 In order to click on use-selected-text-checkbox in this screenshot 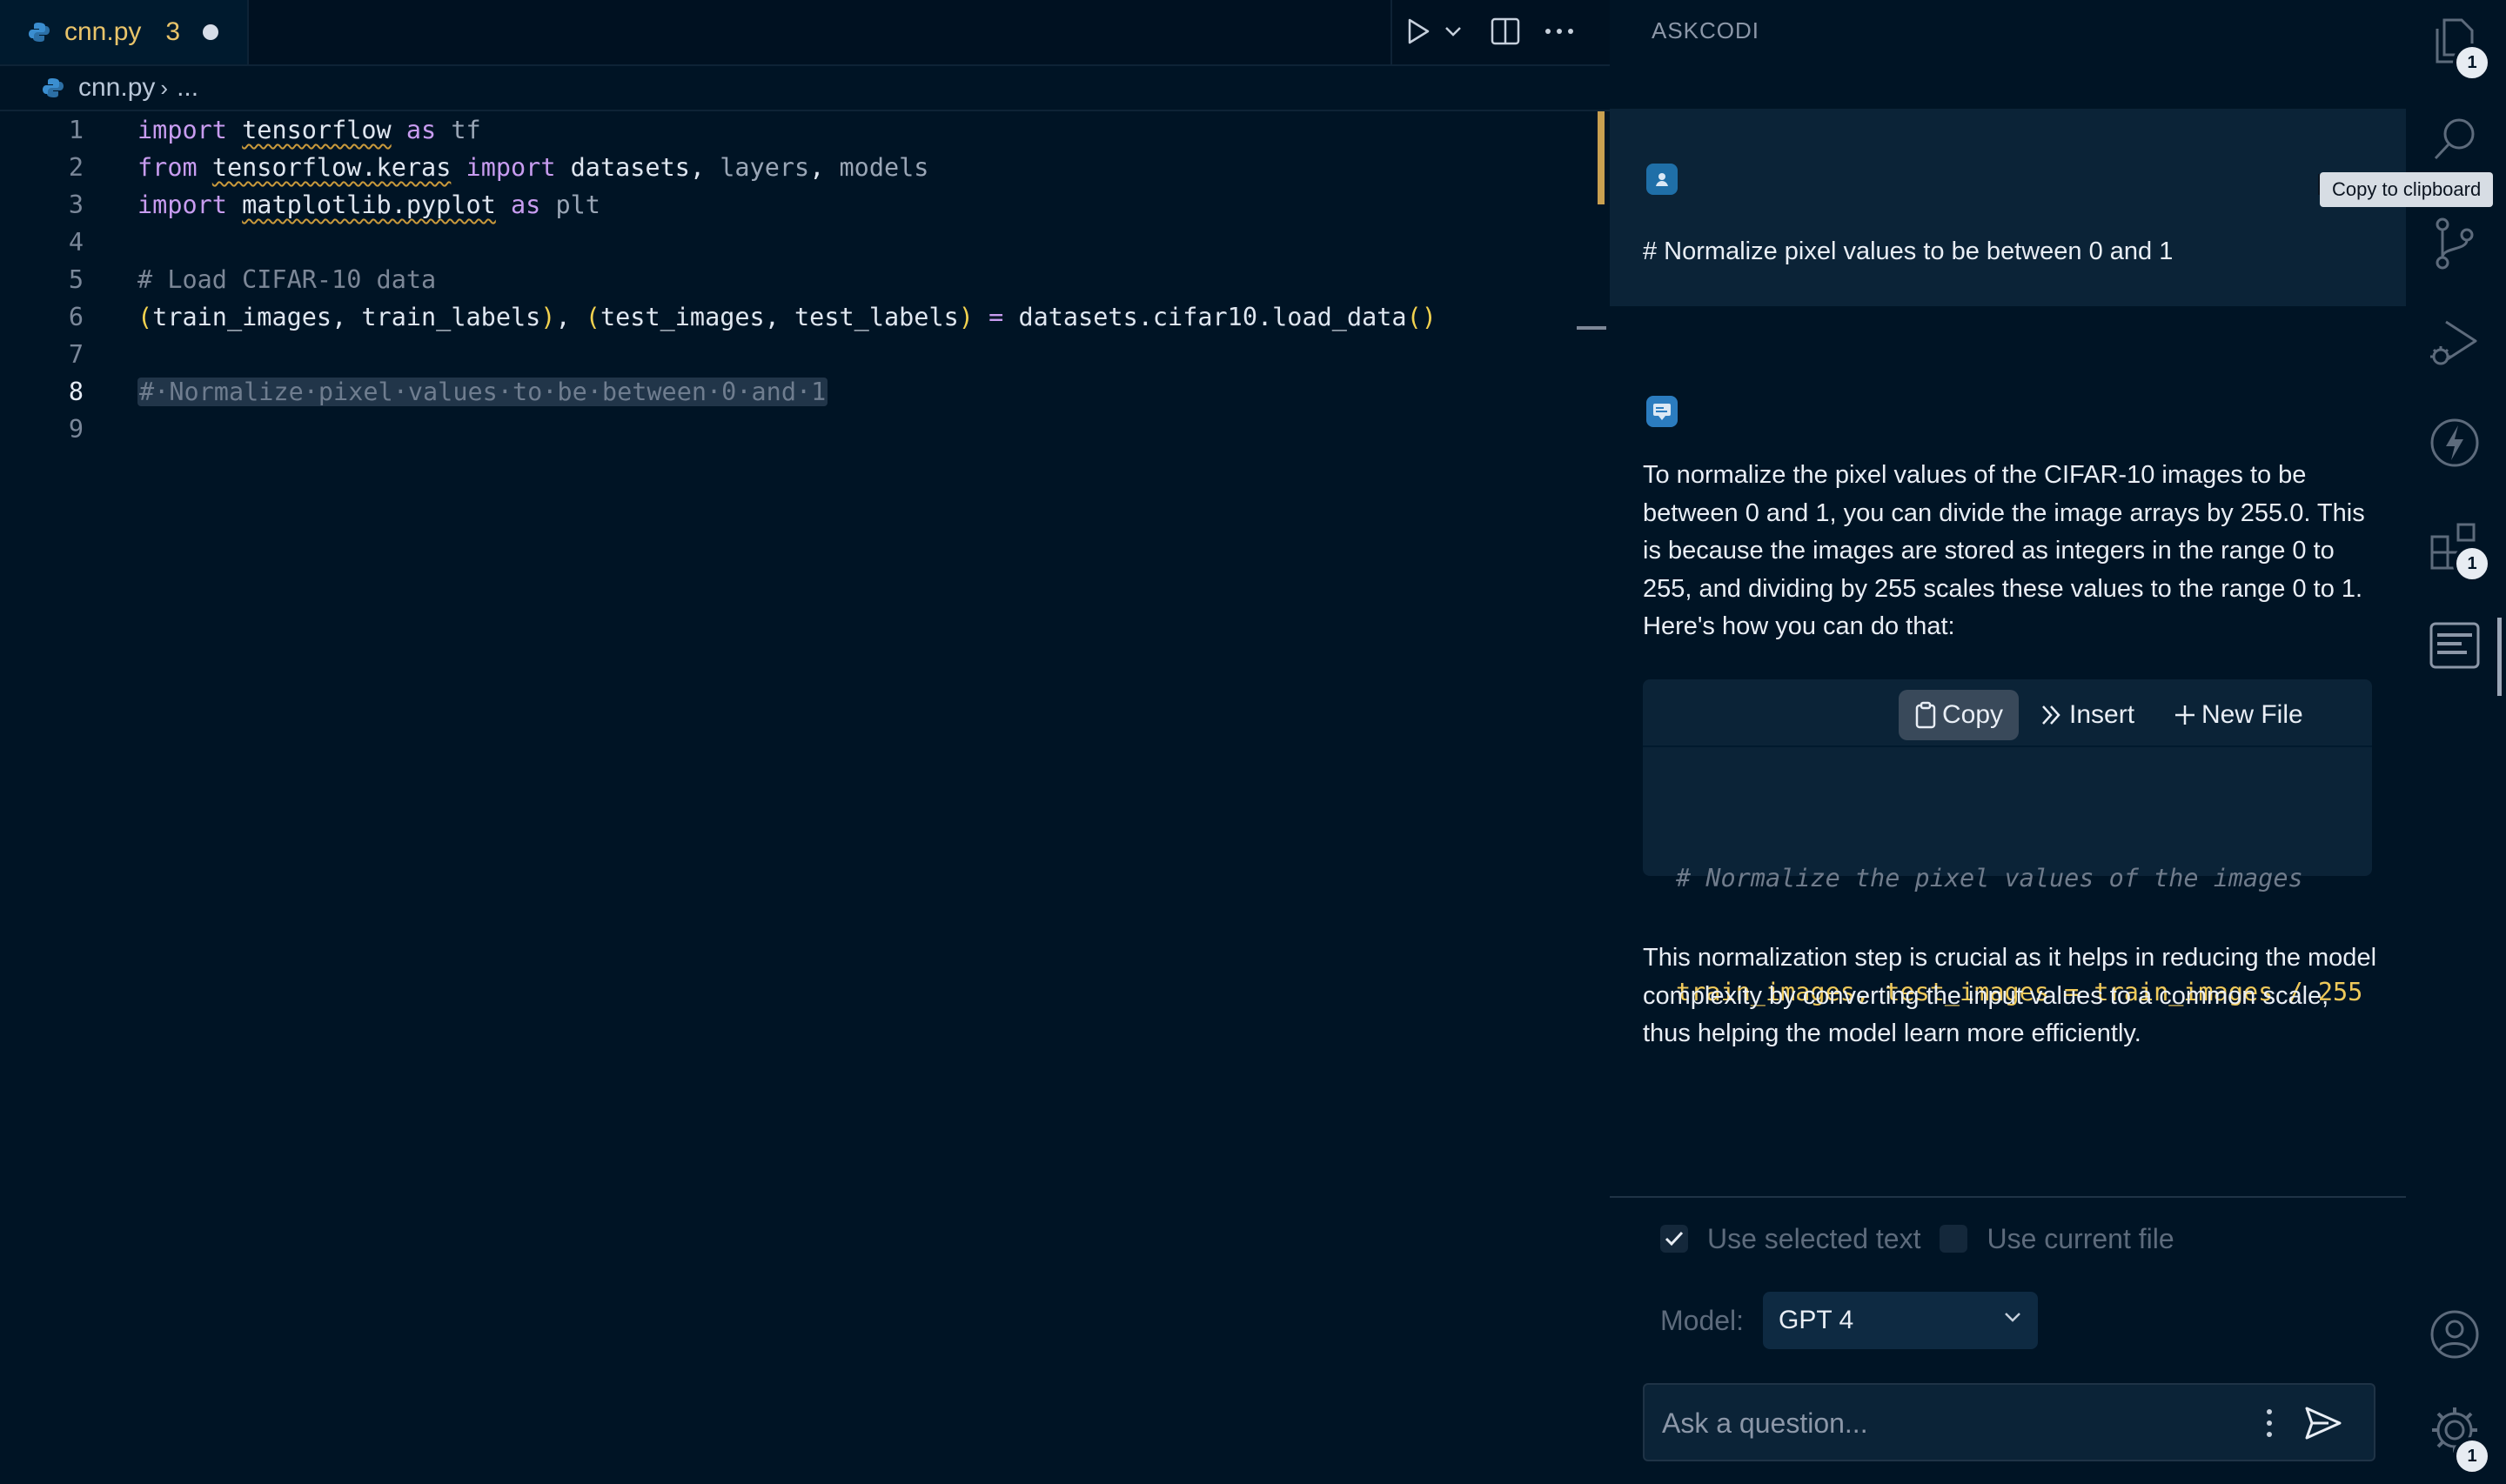, I will do `click(1674, 1239)`.